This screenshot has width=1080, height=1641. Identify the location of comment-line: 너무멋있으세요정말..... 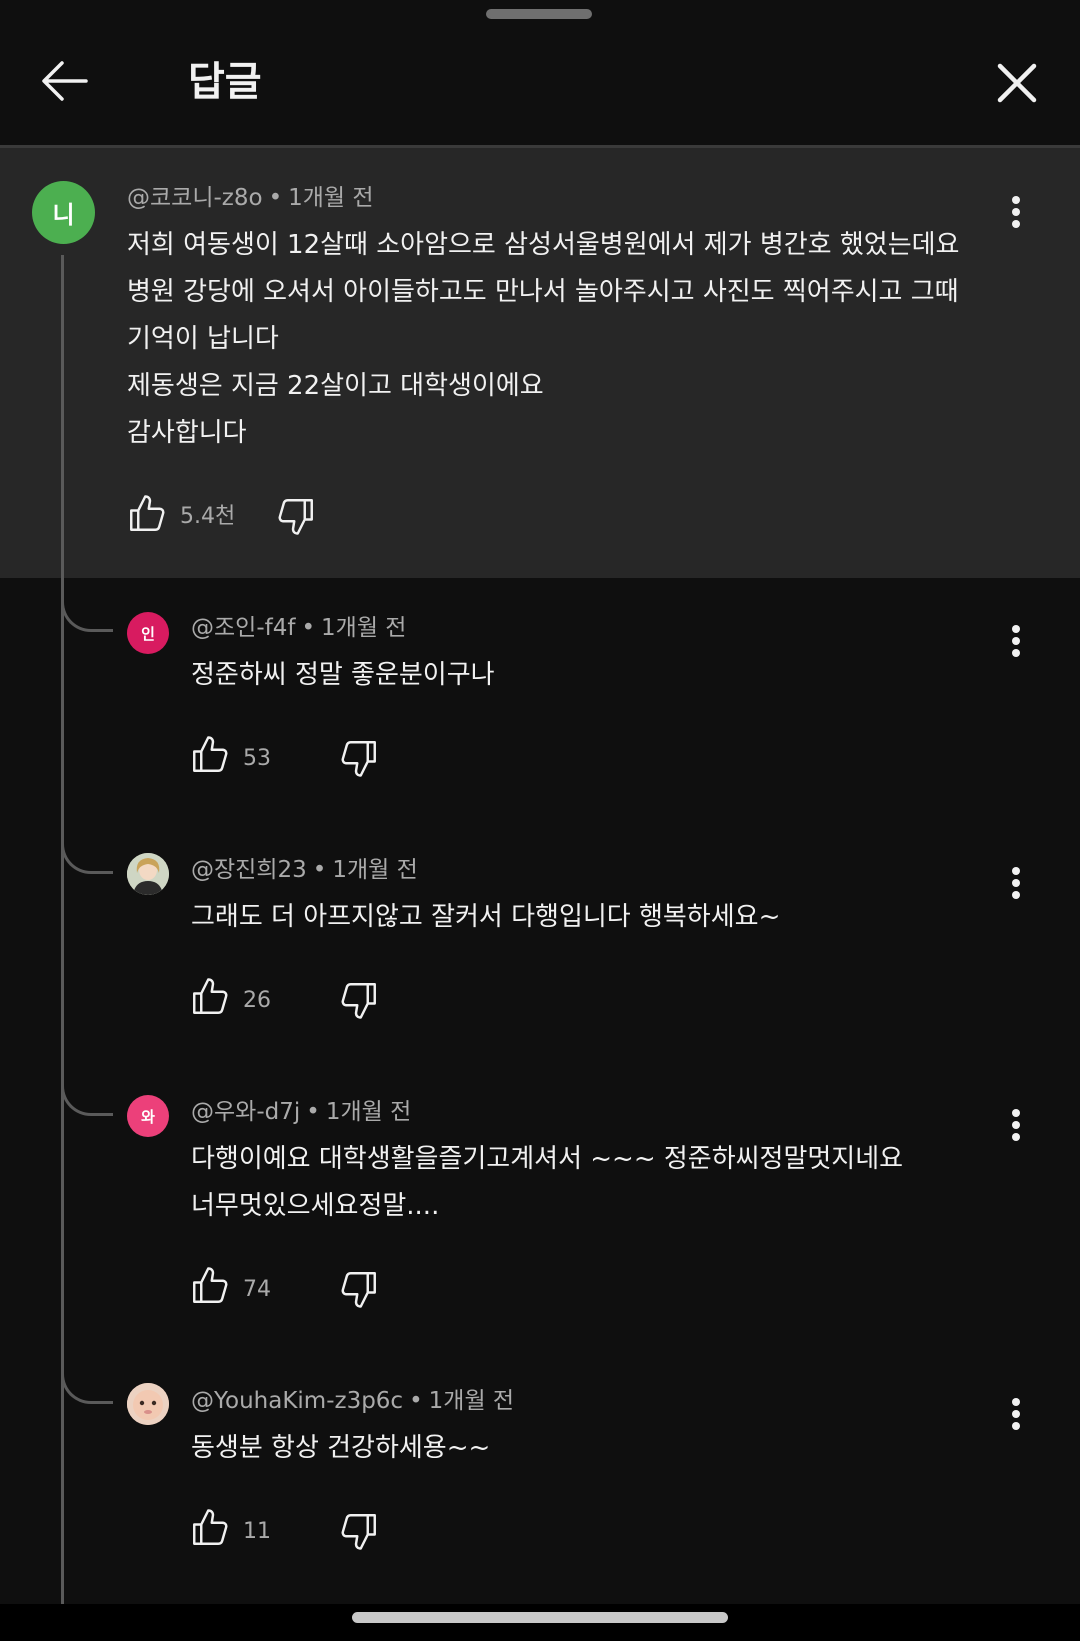
(315, 1206).